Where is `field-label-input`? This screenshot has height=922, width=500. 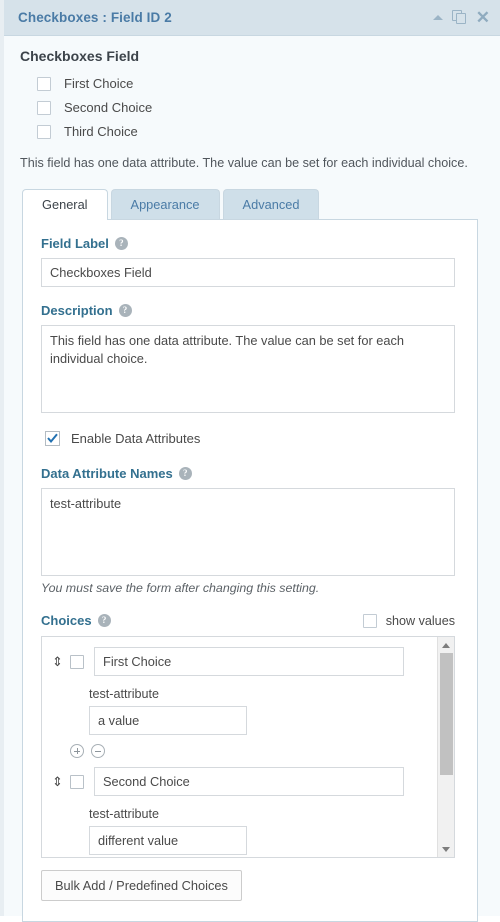 field-label-input is located at coordinates (248, 272).